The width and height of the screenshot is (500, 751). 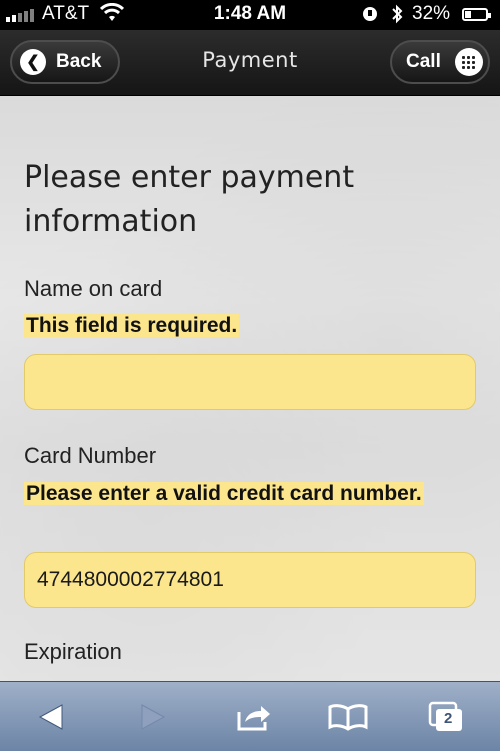 I want to click on call-button: Call, so click(x=440, y=62).